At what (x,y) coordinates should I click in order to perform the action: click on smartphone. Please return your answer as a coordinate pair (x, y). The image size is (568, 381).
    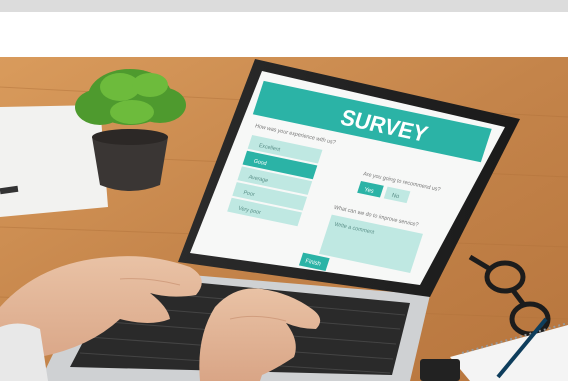
    Looking at the image, I should click on (440, 370).